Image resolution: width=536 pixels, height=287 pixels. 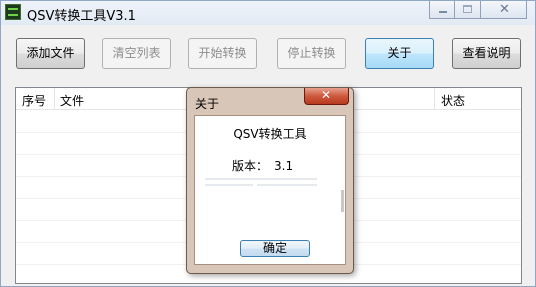 I want to click on start-convert-button: 开始转换, so click(x=222, y=53).